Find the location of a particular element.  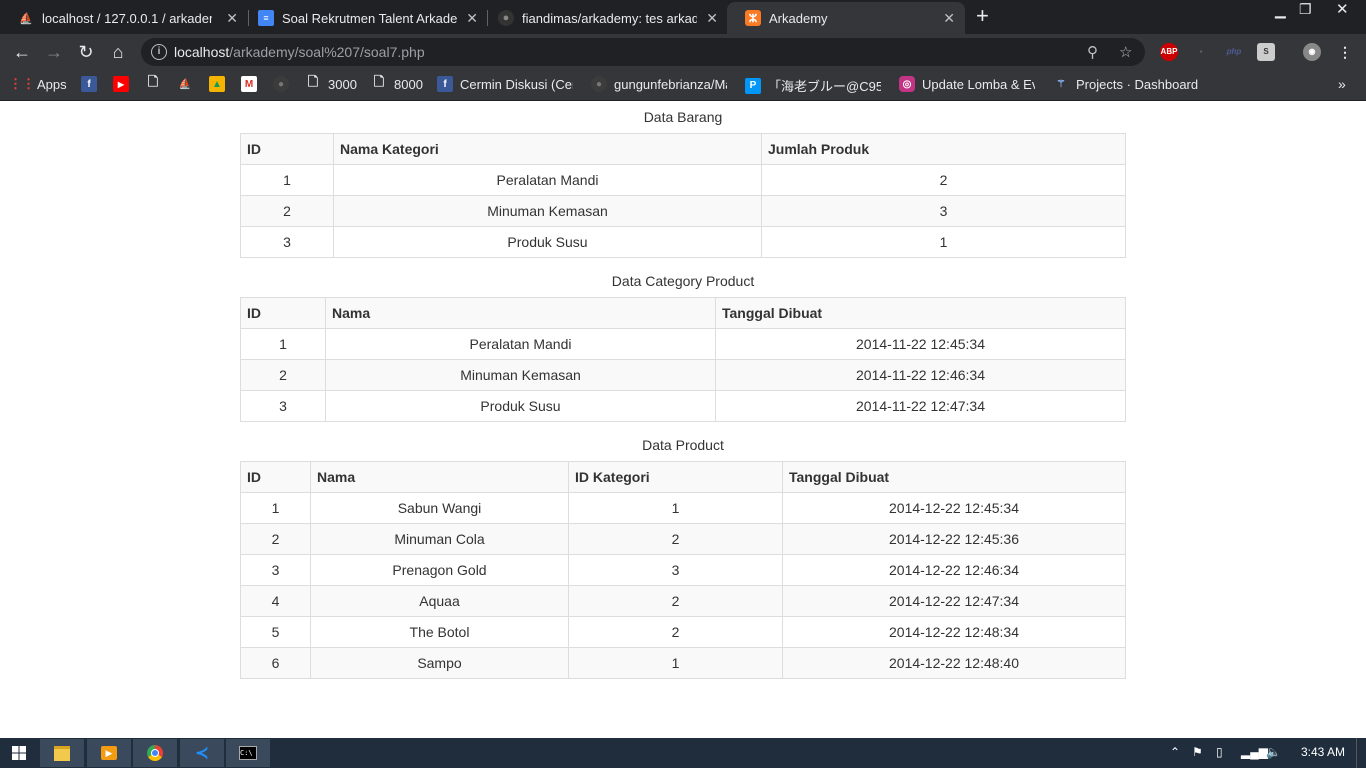

bookmark-instagram: ◎ Update Lomba & Eve is located at coordinates (967, 84).